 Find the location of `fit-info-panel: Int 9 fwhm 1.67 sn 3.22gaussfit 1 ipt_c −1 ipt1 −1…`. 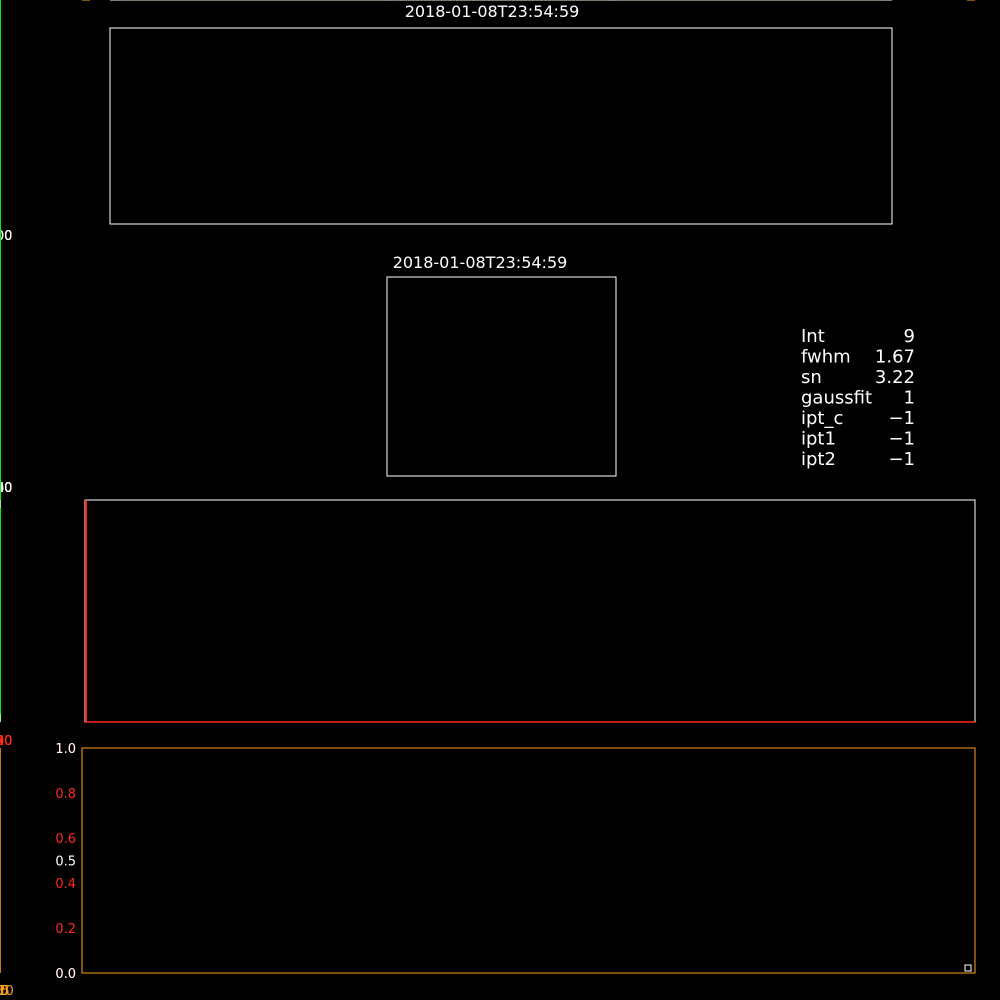

fit-info-panel: Int 9 fwhm 1.67 sn 3.22gaussfit 1 ipt_c −1 ipt1 −1… is located at coordinates (858, 398).